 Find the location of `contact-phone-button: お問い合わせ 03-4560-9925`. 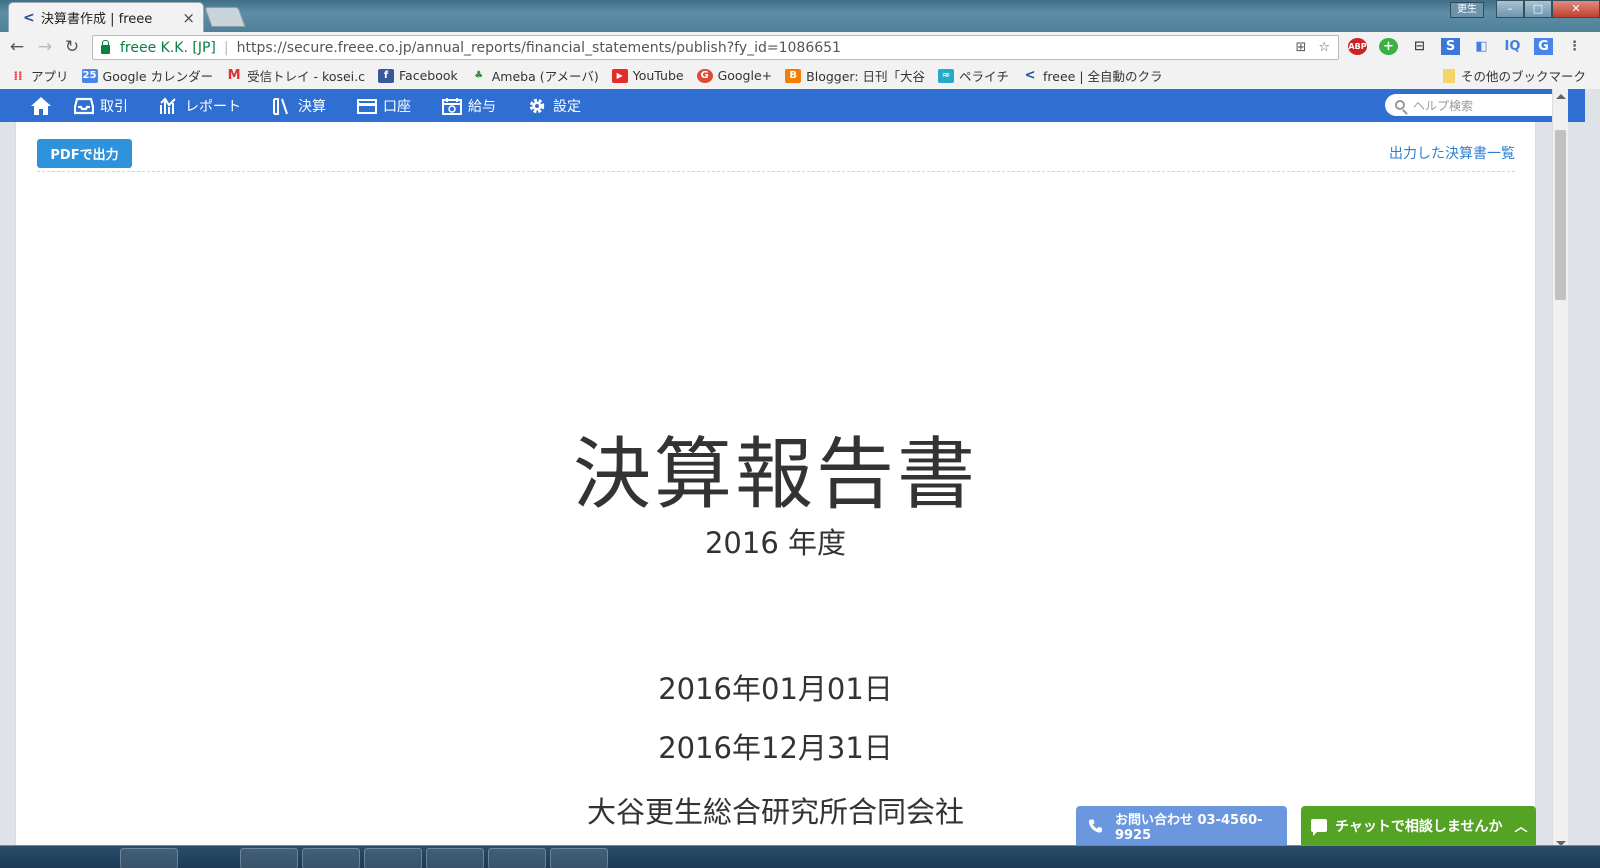

contact-phone-button: お問い合わせ 03-4560-9925 is located at coordinates (1181, 825).